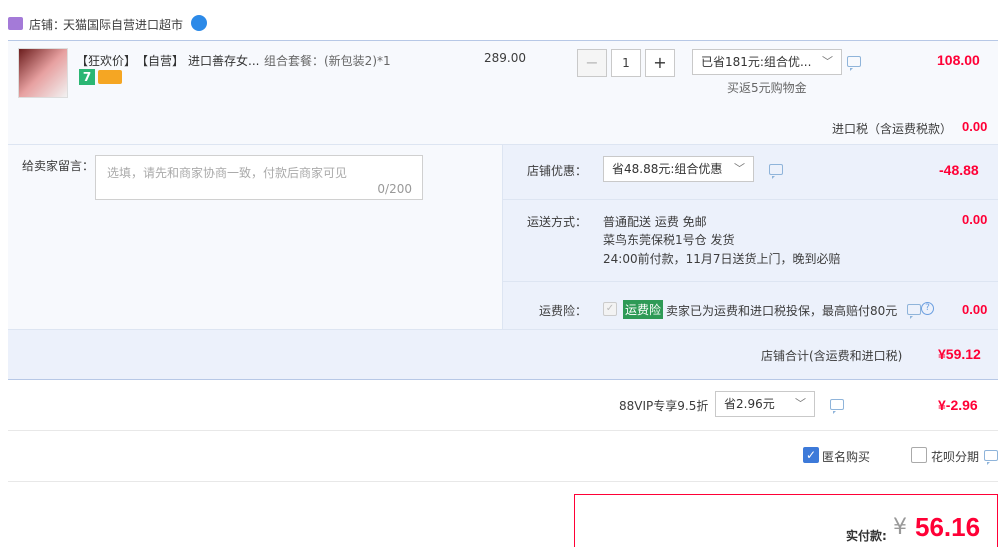 Image resolution: width=998 pixels, height=547 pixels. What do you see at coordinates (722, 259) in the screenshot?
I see `shipping-line3: 24:00前付款，11月7日送货上门，晚到必赔` at bounding box center [722, 259].